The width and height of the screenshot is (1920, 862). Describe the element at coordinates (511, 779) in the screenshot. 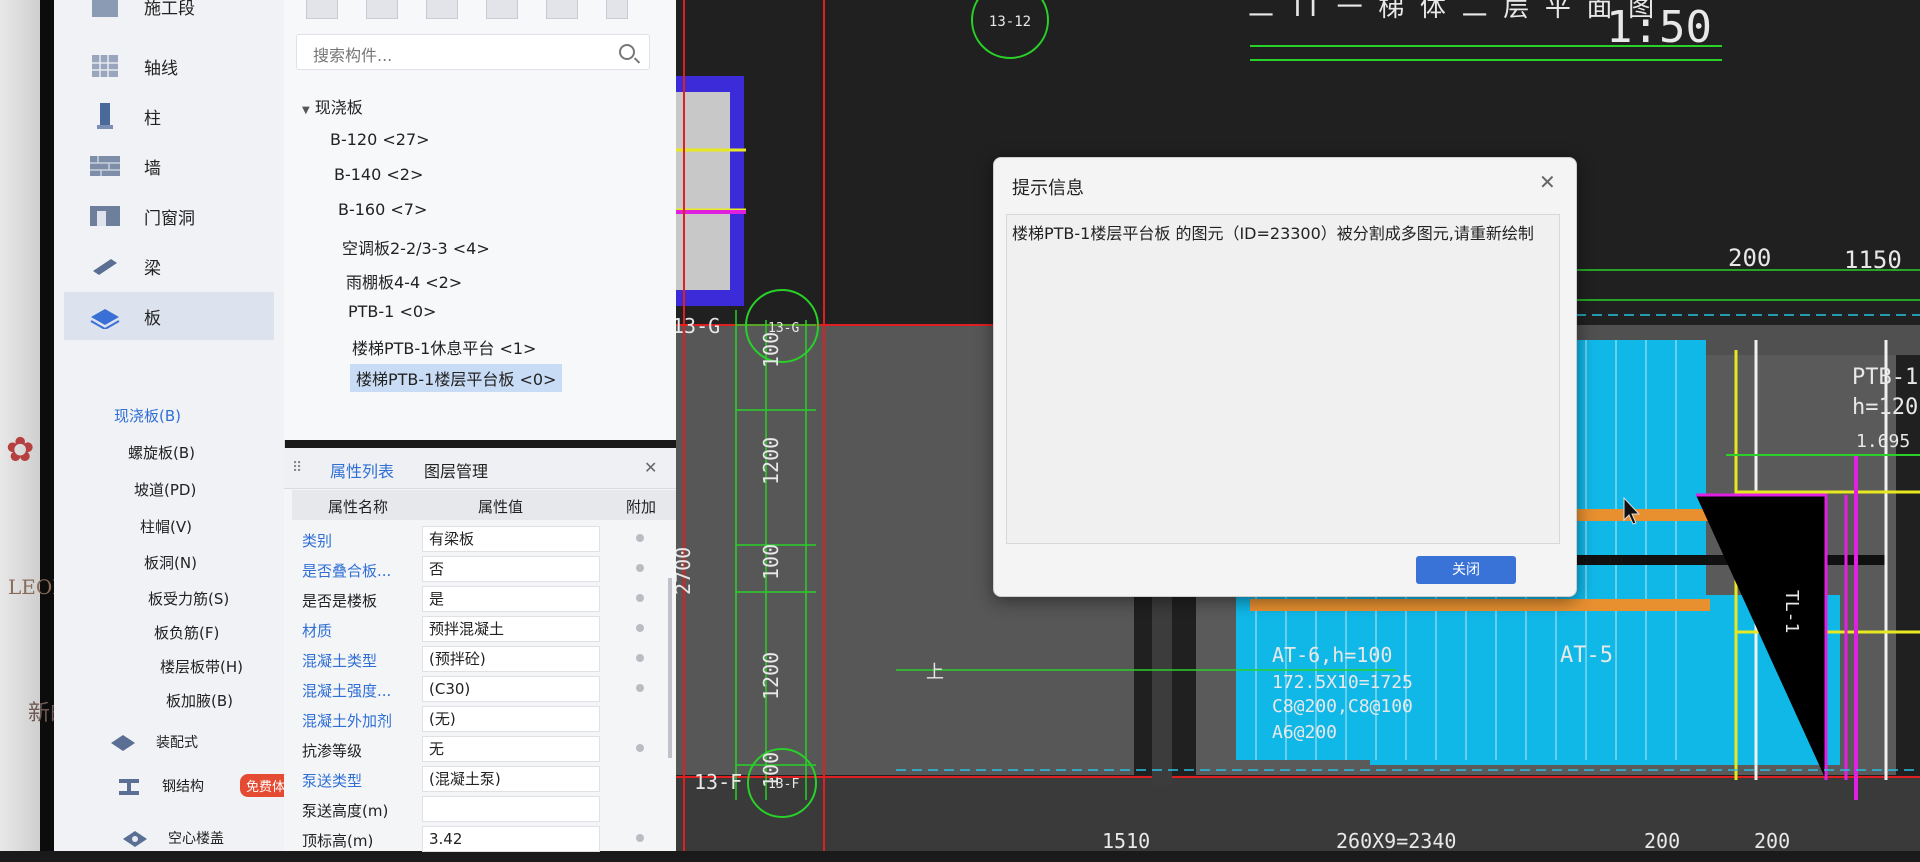

I see `property-value: (混凝土泵)` at that location.